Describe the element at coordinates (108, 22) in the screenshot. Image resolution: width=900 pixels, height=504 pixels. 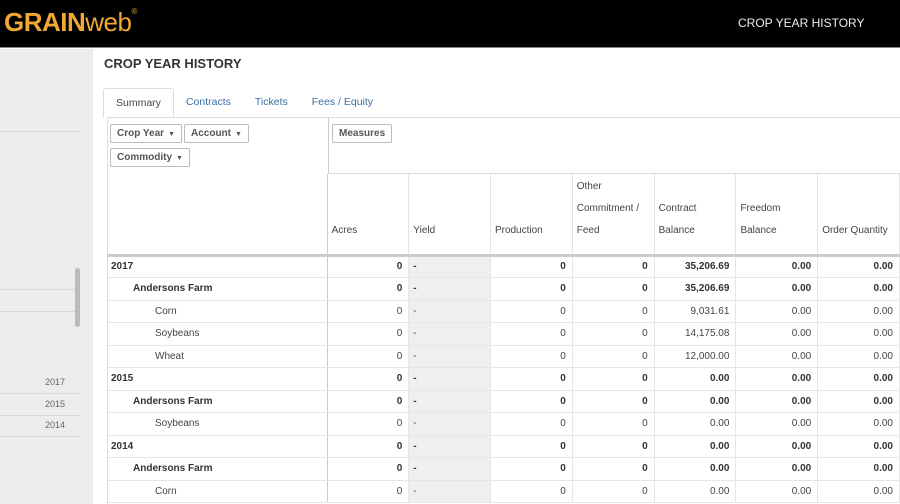
I see `logo-light: web` at that location.